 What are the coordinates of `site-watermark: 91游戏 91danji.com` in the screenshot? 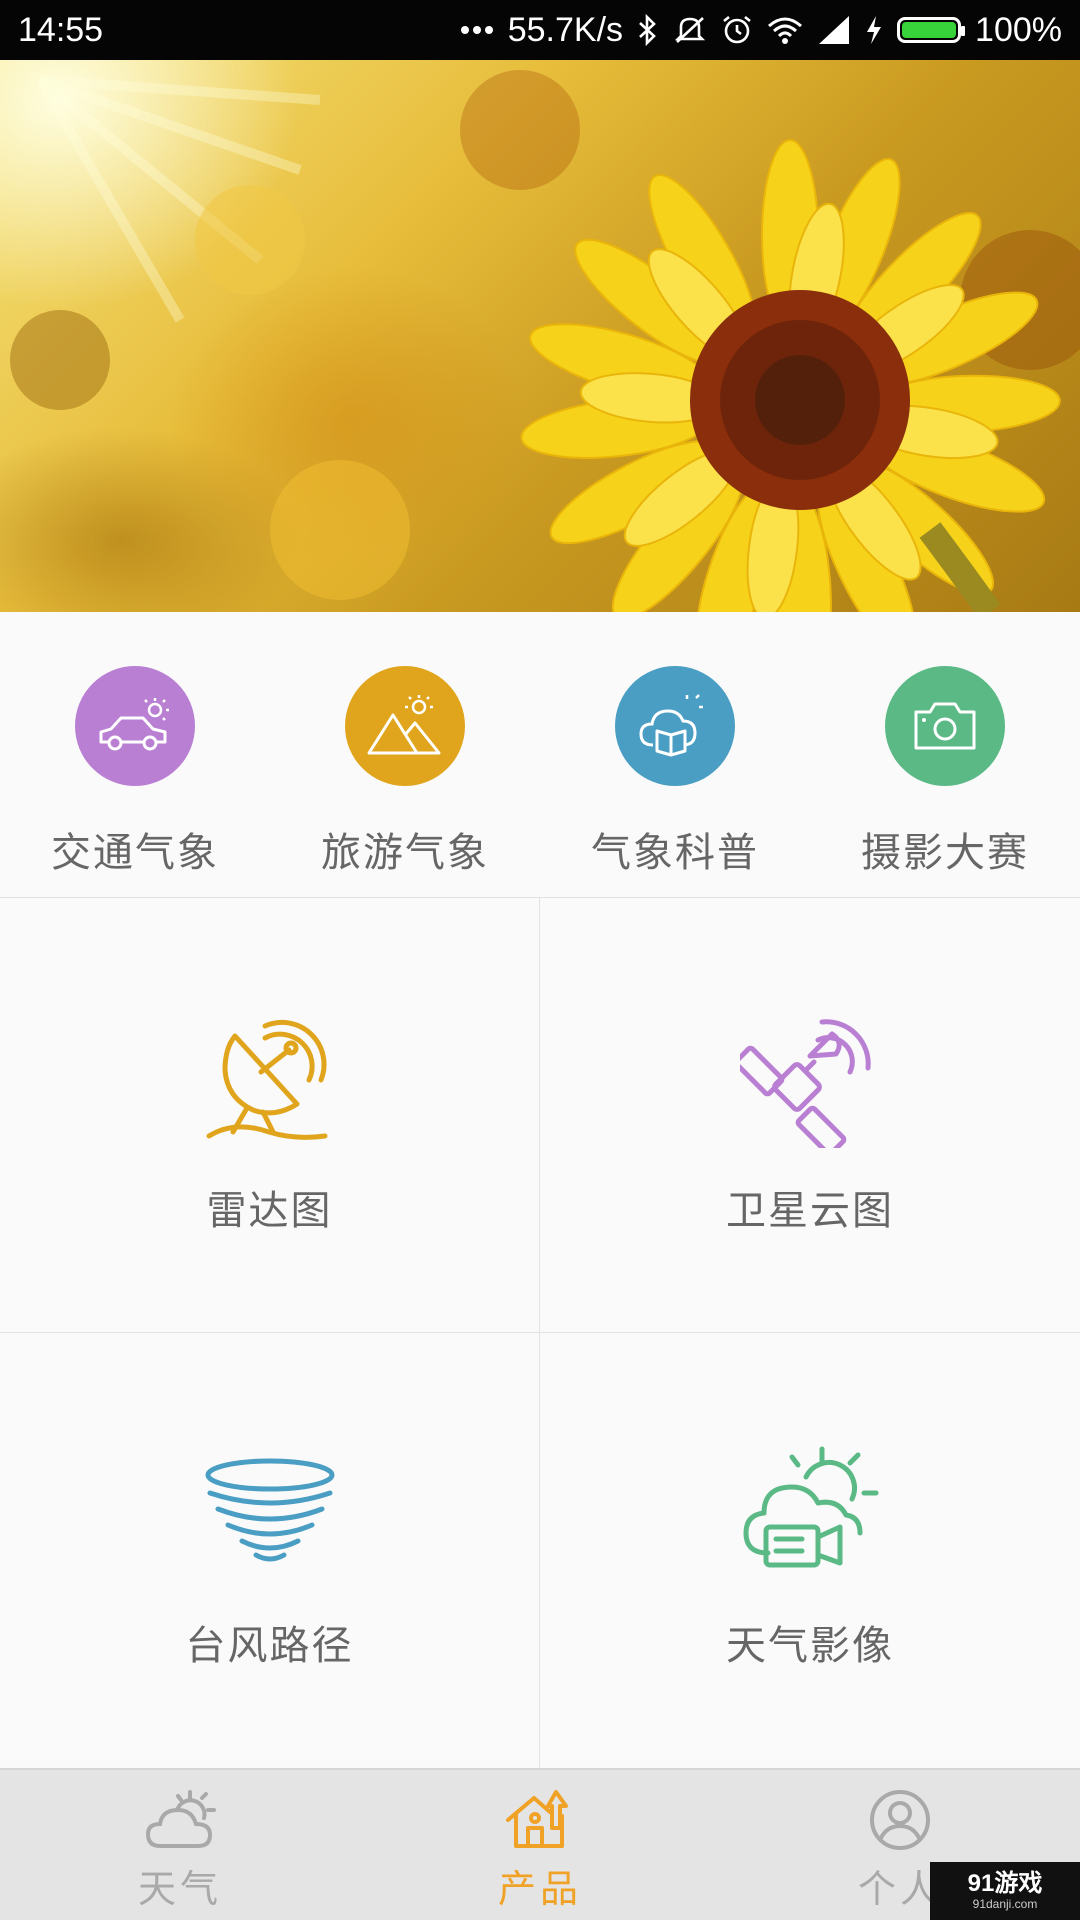 It's located at (1005, 1891).